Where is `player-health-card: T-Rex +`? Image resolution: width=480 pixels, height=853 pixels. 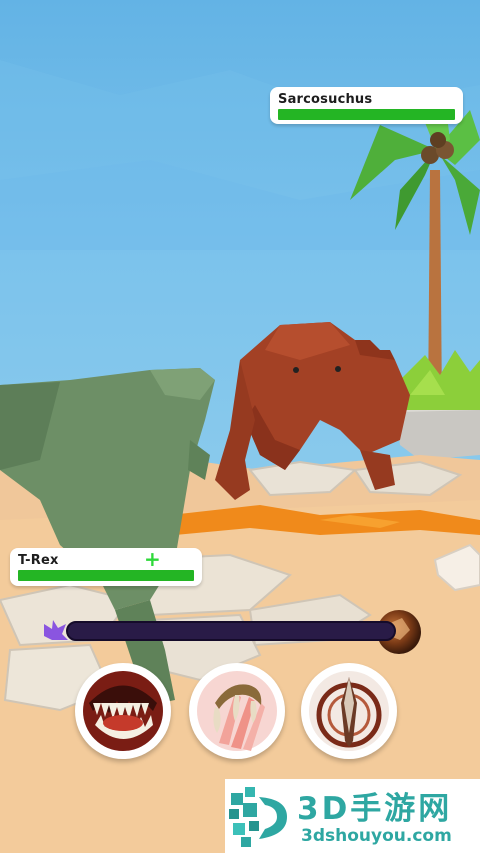
player-health-card: T-Rex + is located at coordinates (106, 567).